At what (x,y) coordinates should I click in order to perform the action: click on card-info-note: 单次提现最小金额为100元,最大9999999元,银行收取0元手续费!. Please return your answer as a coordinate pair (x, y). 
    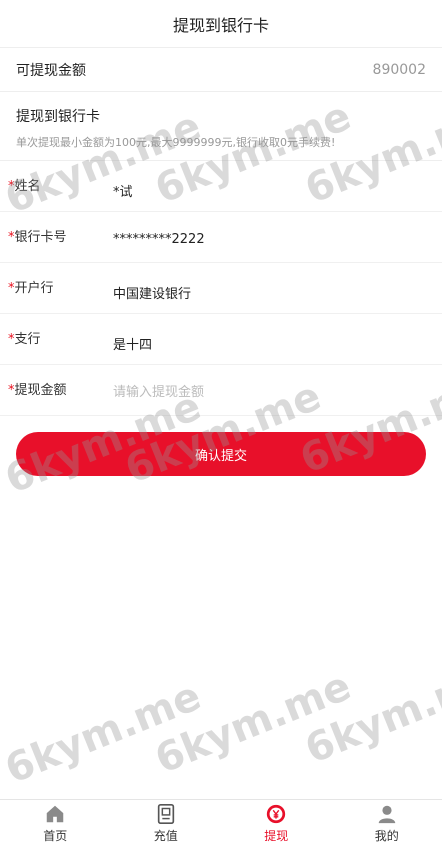
    Looking at the image, I should click on (176, 142).